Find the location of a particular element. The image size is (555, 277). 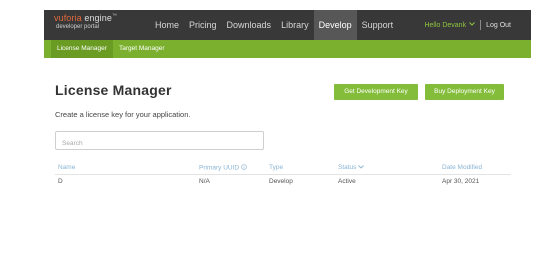

brand-subtitle: developer portal is located at coordinates (78, 27).